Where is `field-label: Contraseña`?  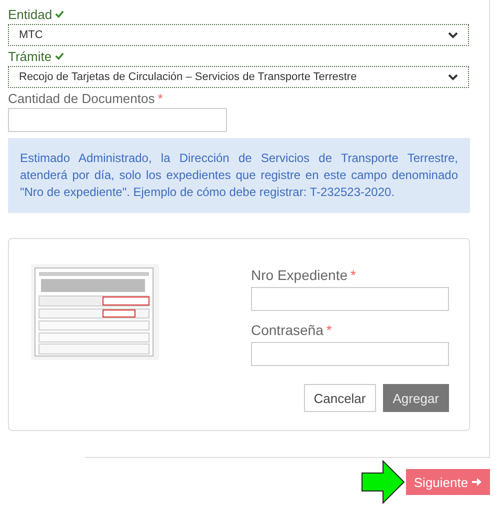 field-label: Contraseña is located at coordinates (287, 330).